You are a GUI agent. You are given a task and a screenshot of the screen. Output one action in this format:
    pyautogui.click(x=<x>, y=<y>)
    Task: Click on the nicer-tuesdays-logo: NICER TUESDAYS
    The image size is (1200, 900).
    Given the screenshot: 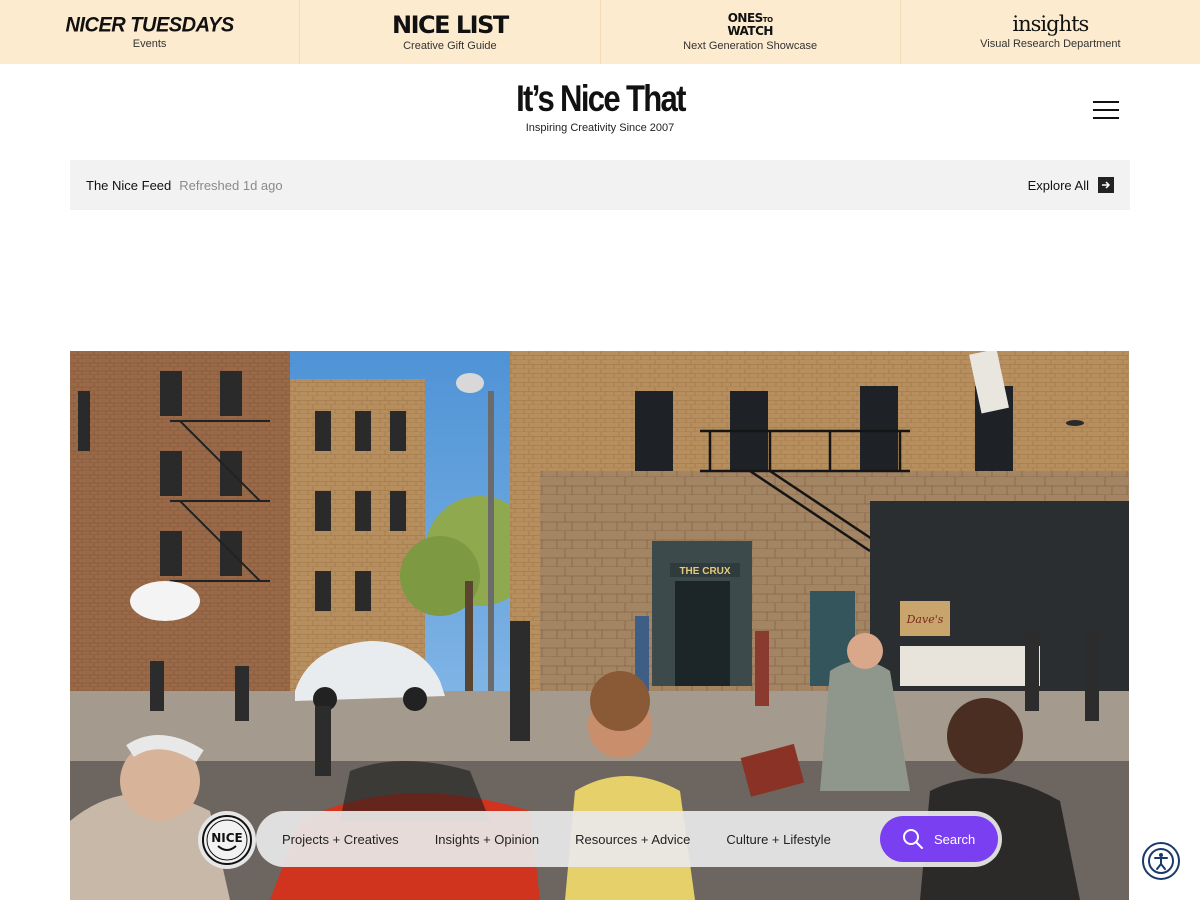 What is the action you would take?
    pyautogui.click(x=150, y=24)
    